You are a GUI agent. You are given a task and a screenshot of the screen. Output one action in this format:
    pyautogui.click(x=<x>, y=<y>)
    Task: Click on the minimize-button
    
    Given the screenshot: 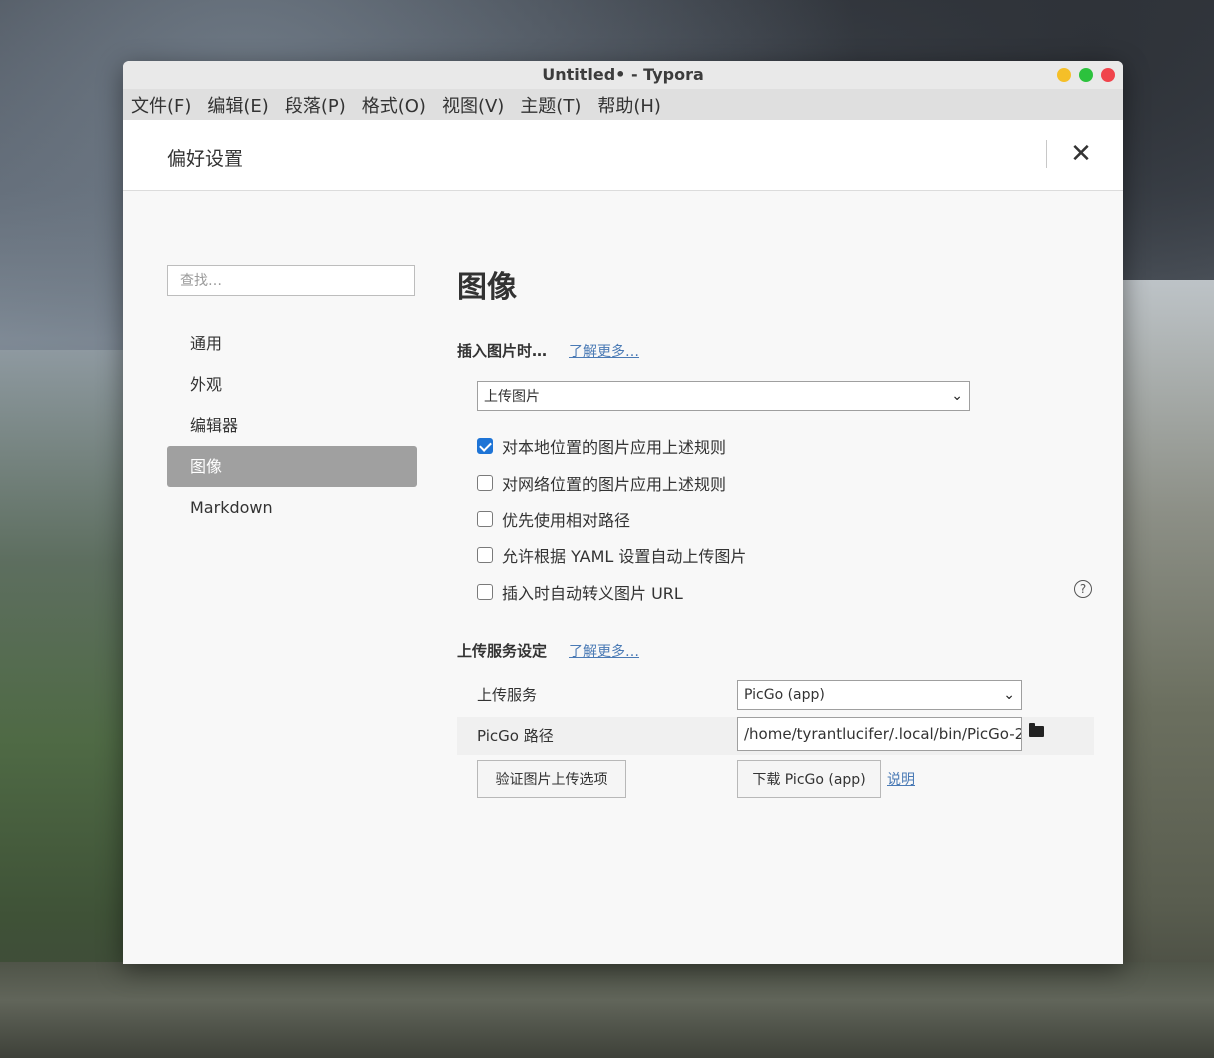 What is the action you would take?
    pyautogui.click(x=1064, y=75)
    